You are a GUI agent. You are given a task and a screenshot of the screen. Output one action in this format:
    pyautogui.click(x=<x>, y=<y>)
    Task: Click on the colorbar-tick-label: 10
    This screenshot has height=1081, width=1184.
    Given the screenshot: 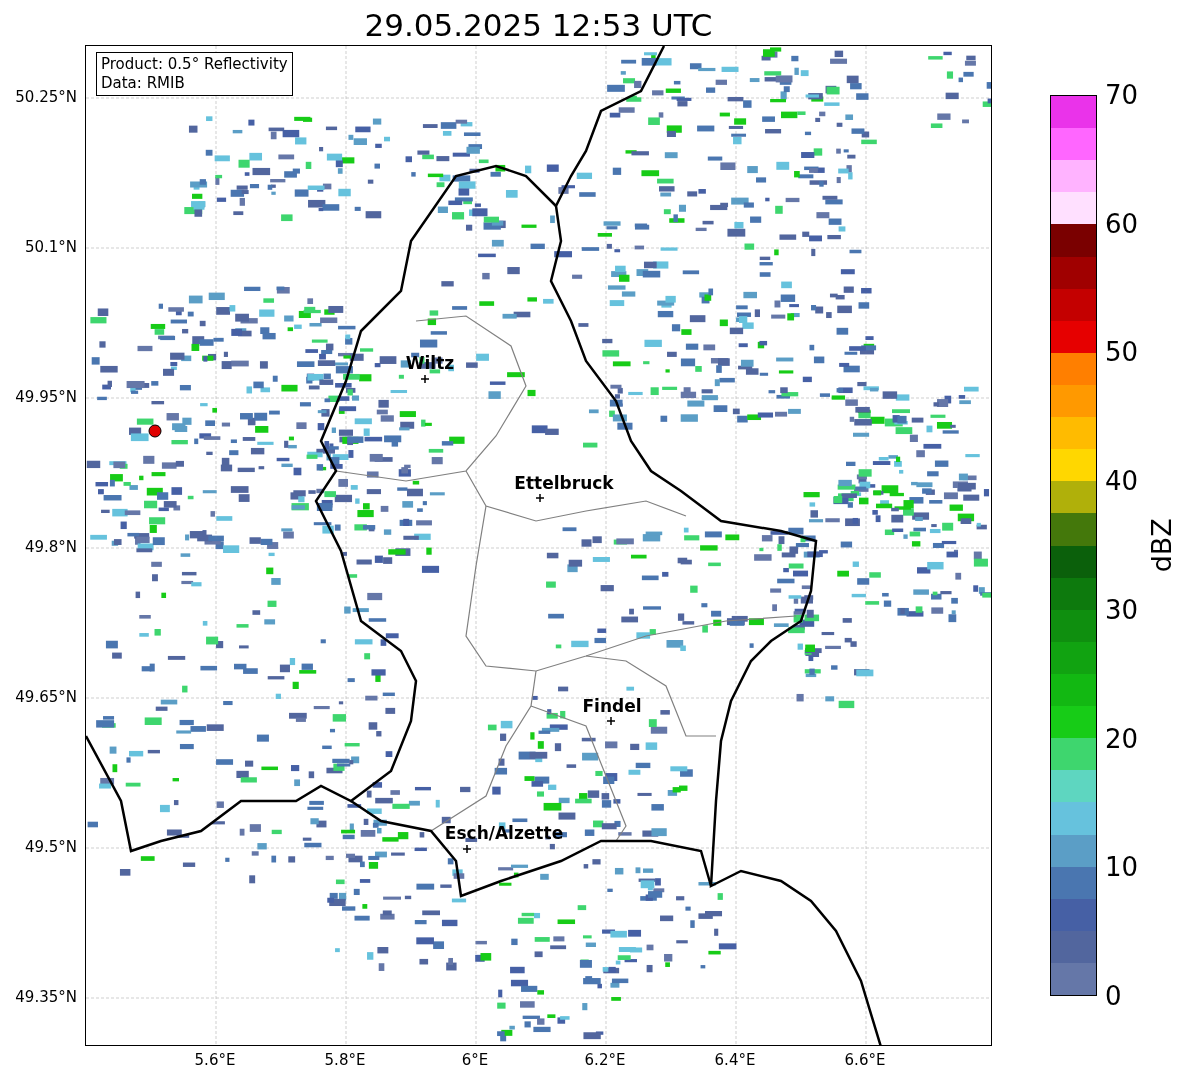 What is the action you would take?
    pyautogui.click(x=1122, y=867)
    